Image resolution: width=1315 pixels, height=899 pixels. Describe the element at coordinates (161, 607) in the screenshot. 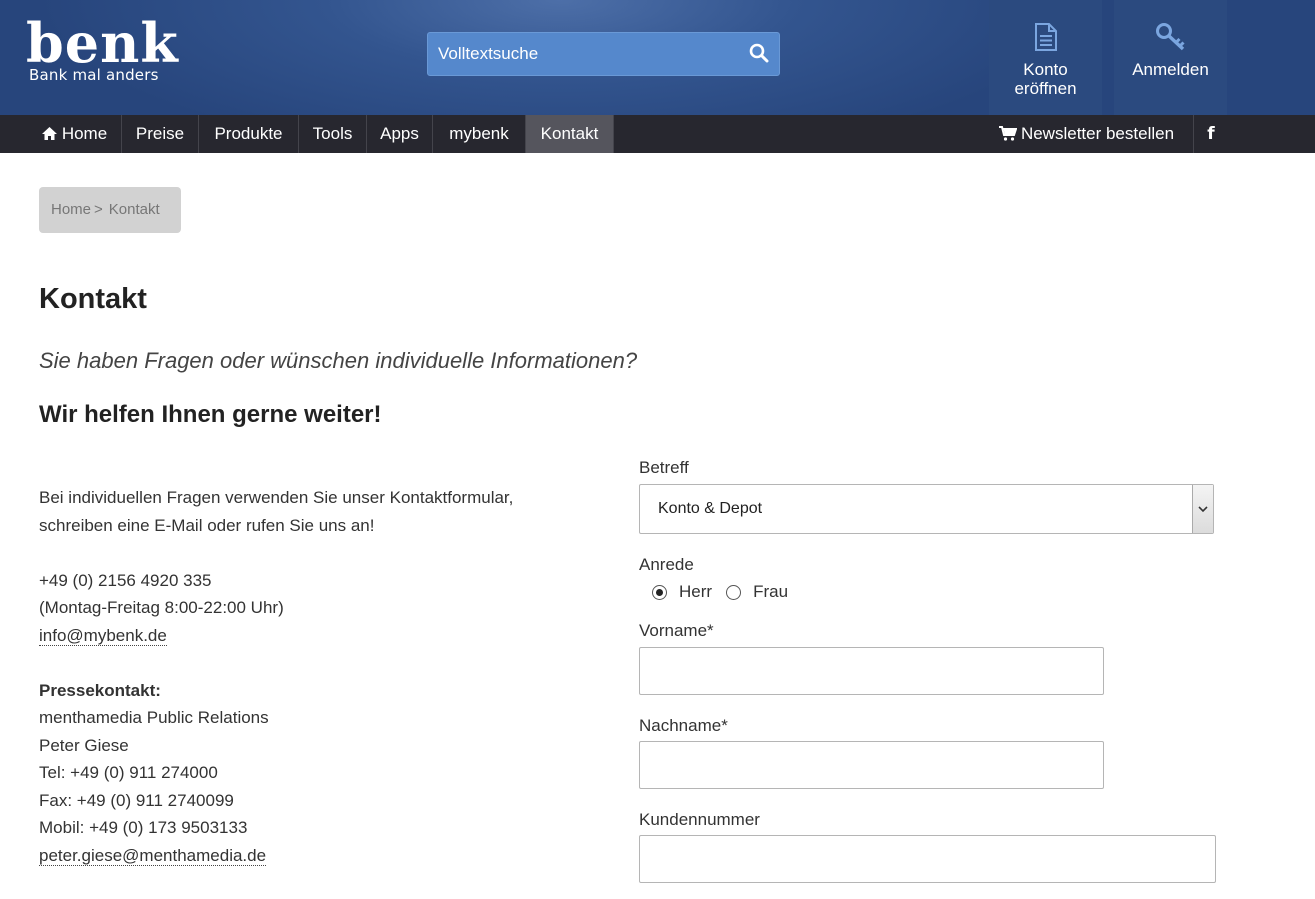

I see `contact-hours: (Montag-Freitag 8:00-22:00 Uhr)` at that location.